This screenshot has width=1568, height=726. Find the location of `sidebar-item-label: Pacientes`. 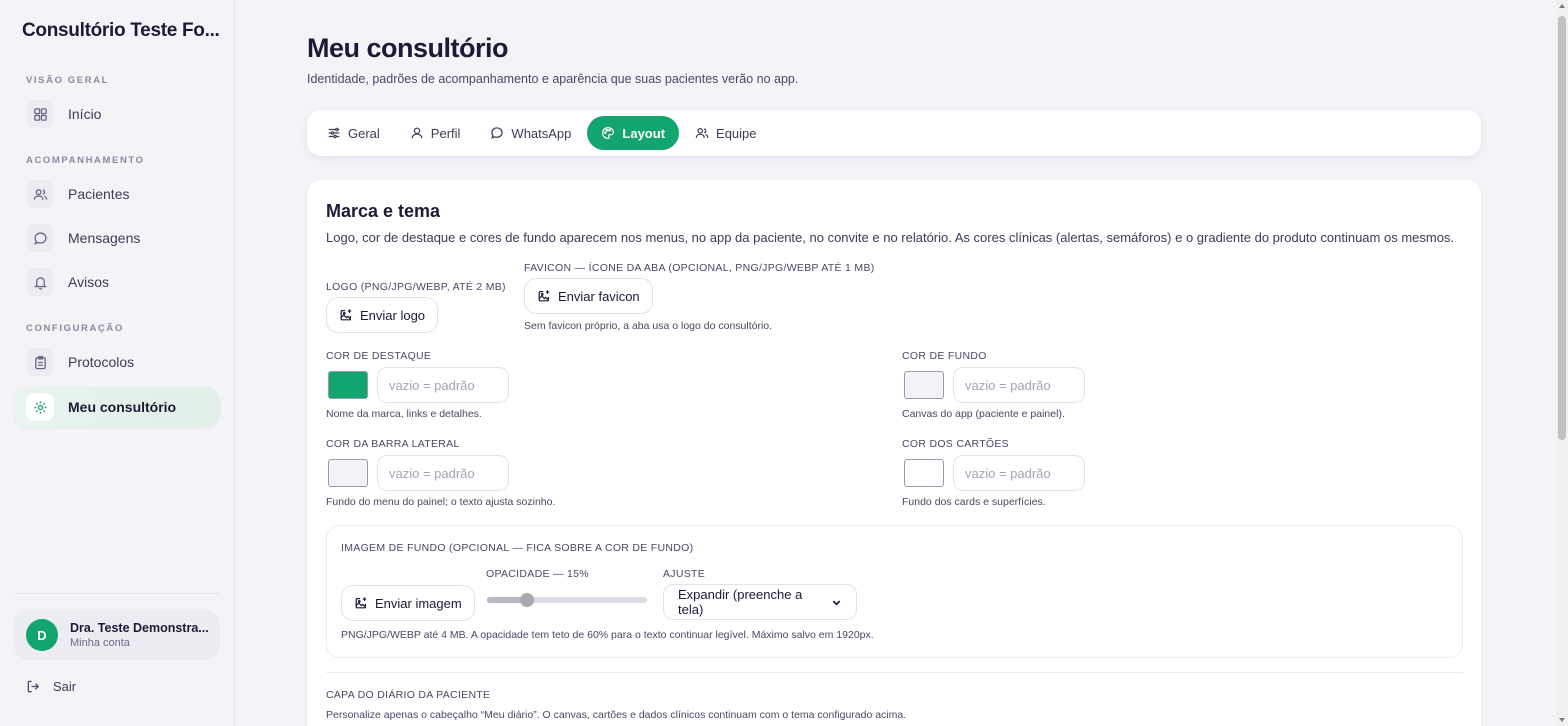

sidebar-item-label: Pacientes is located at coordinates (99, 194).